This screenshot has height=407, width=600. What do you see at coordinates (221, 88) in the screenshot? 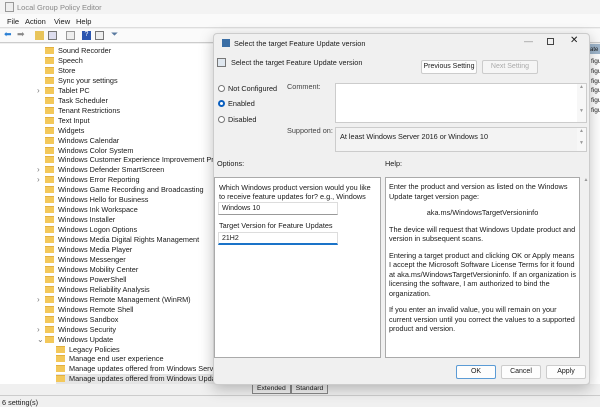
I see `radio-not-configured` at bounding box center [221, 88].